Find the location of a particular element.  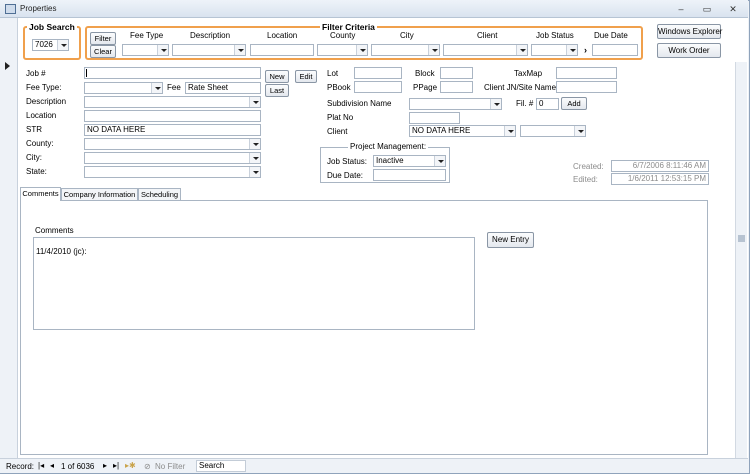

description-combo is located at coordinates (172, 102).